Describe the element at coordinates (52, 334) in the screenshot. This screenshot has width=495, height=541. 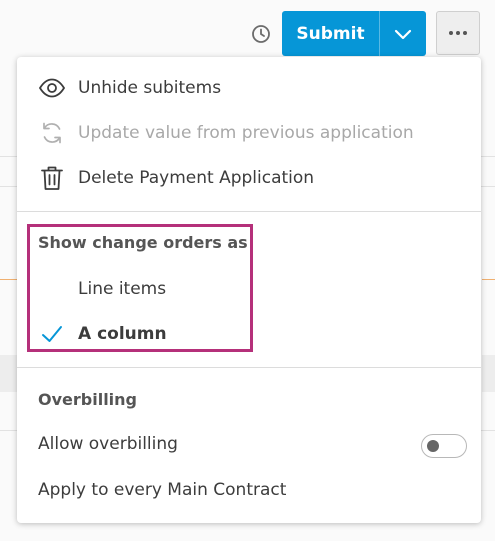
I see `checkmark-icon` at that location.